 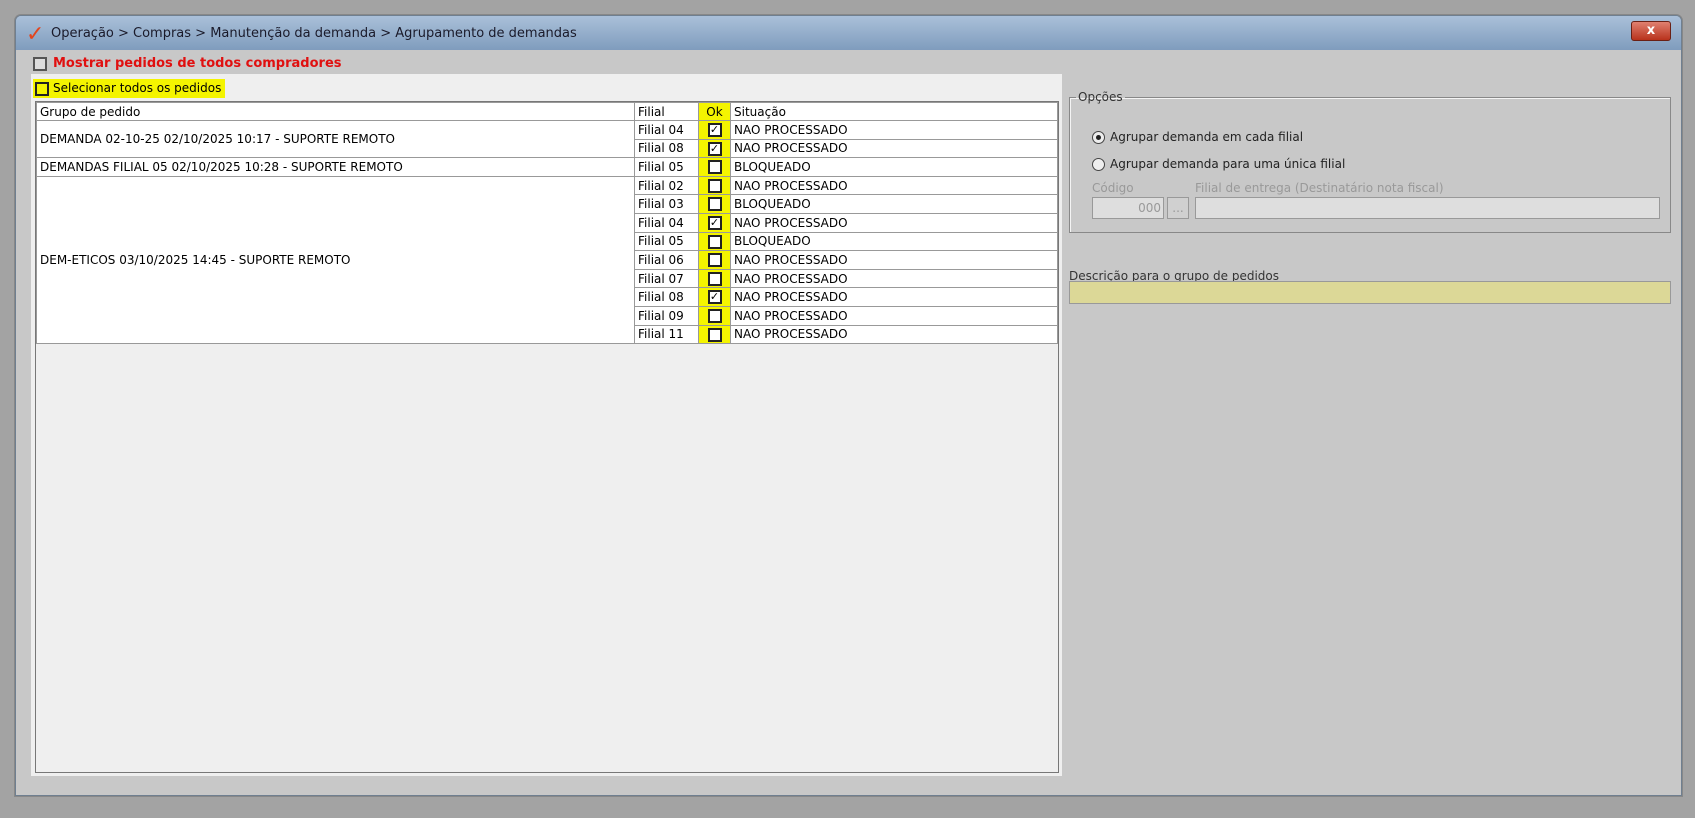 What do you see at coordinates (666, 334) in the screenshot?
I see `filial-cell: Filial 11` at bounding box center [666, 334].